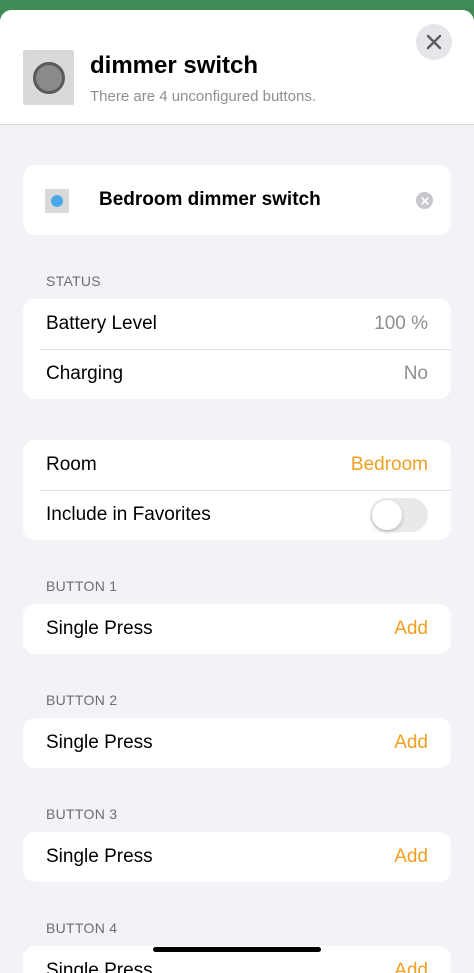  I want to click on section-label-button-2: BUTTON 2, so click(82, 700).